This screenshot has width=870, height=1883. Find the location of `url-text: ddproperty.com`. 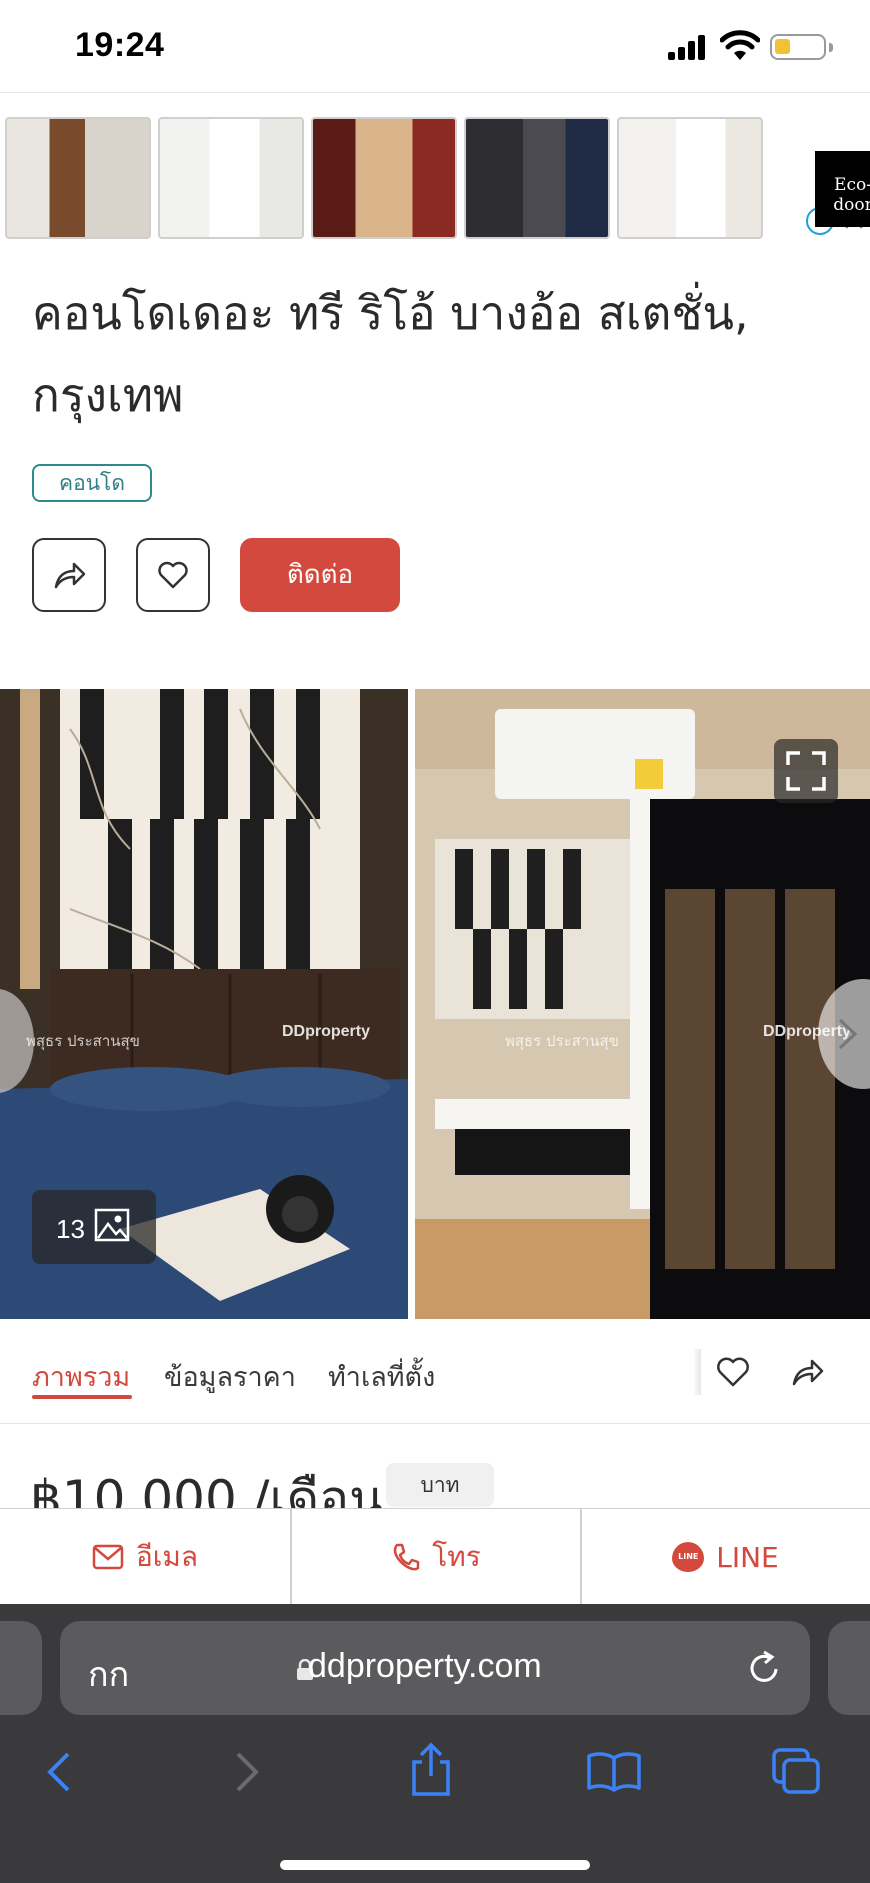

url-text: ddproperty.com is located at coordinates (425, 1666).